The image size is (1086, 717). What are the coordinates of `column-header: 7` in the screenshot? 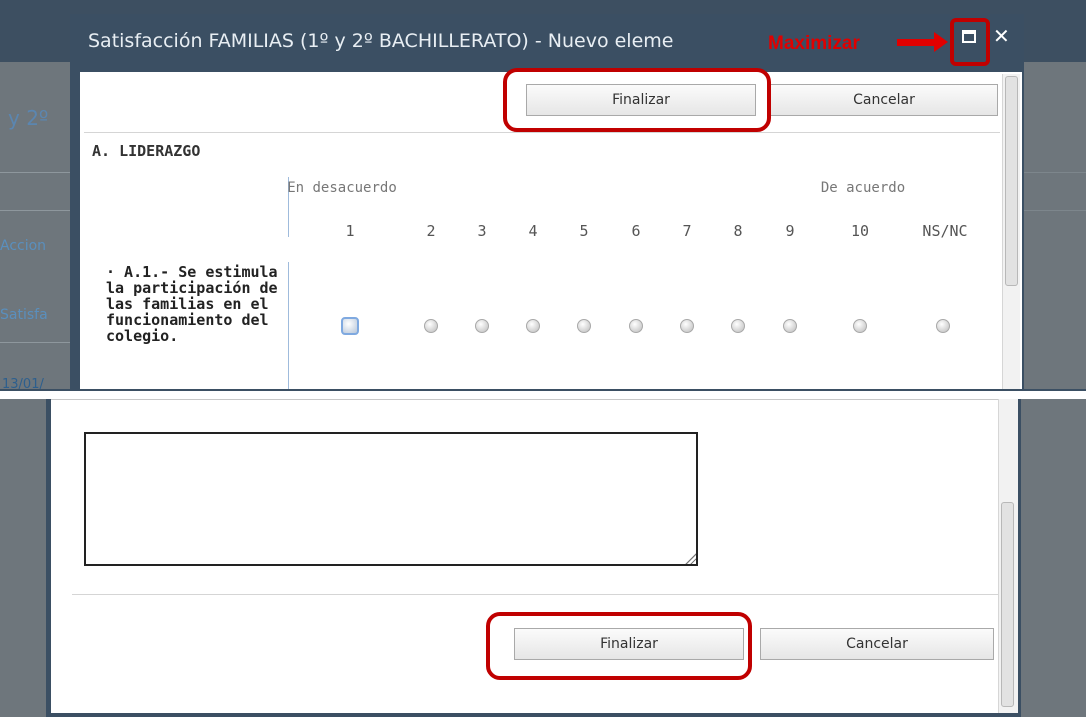 It's located at (687, 231).